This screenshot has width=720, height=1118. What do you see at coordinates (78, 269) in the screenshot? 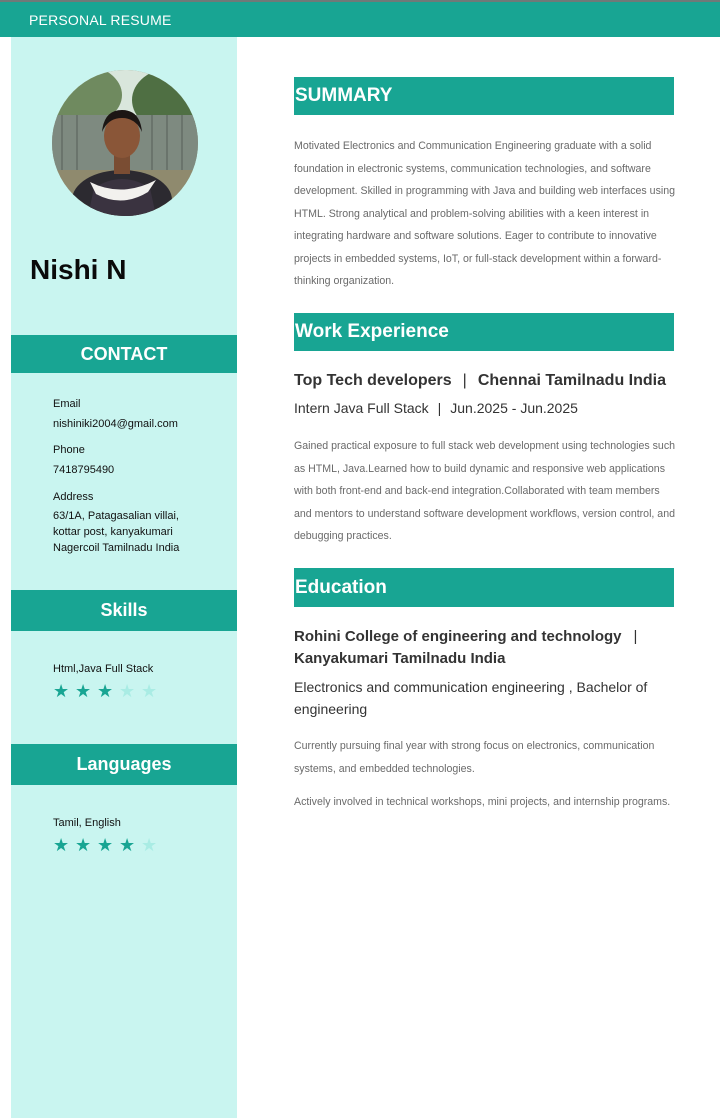
I see `profile-name: Nishi N` at bounding box center [78, 269].